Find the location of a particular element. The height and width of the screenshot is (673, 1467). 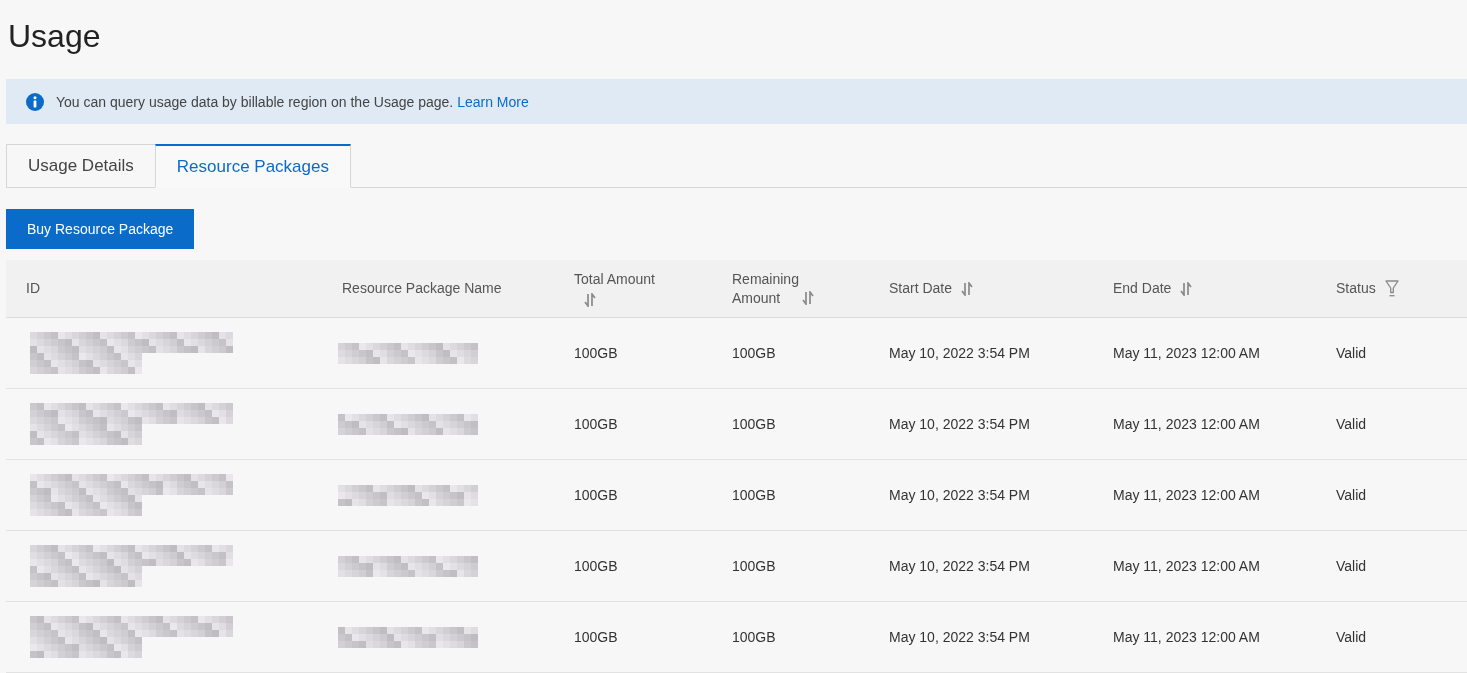

column-header: End Date is located at coordinates (1142, 288).